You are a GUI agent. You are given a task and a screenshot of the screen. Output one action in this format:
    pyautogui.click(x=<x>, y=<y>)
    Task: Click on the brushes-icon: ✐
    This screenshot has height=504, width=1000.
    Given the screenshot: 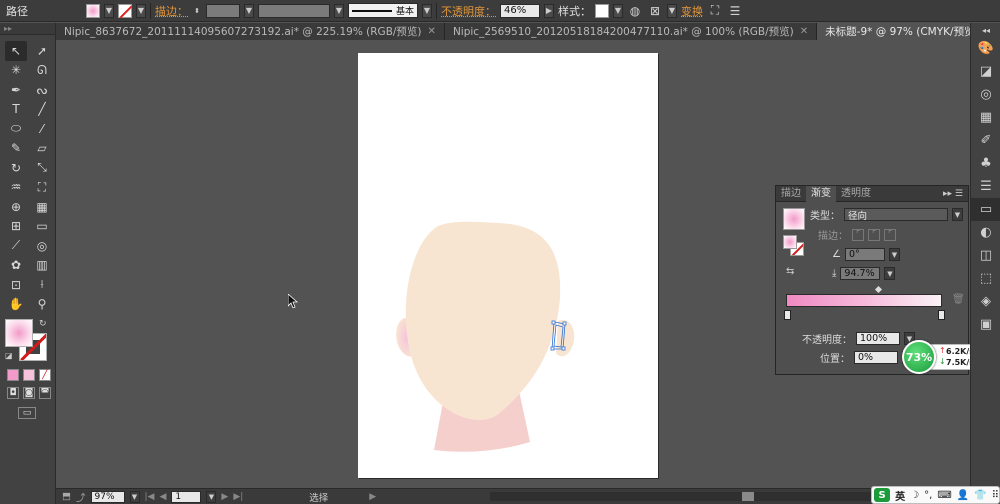 What is the action you would take?
    pyautogui.click(x=985, y=140)
    